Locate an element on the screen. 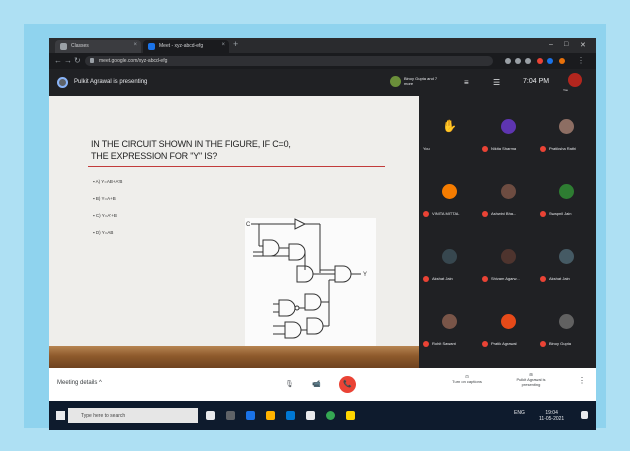 This screenshot has width=630, height=451. participant-tile: ✋ You is located at coordinates (449, 132).